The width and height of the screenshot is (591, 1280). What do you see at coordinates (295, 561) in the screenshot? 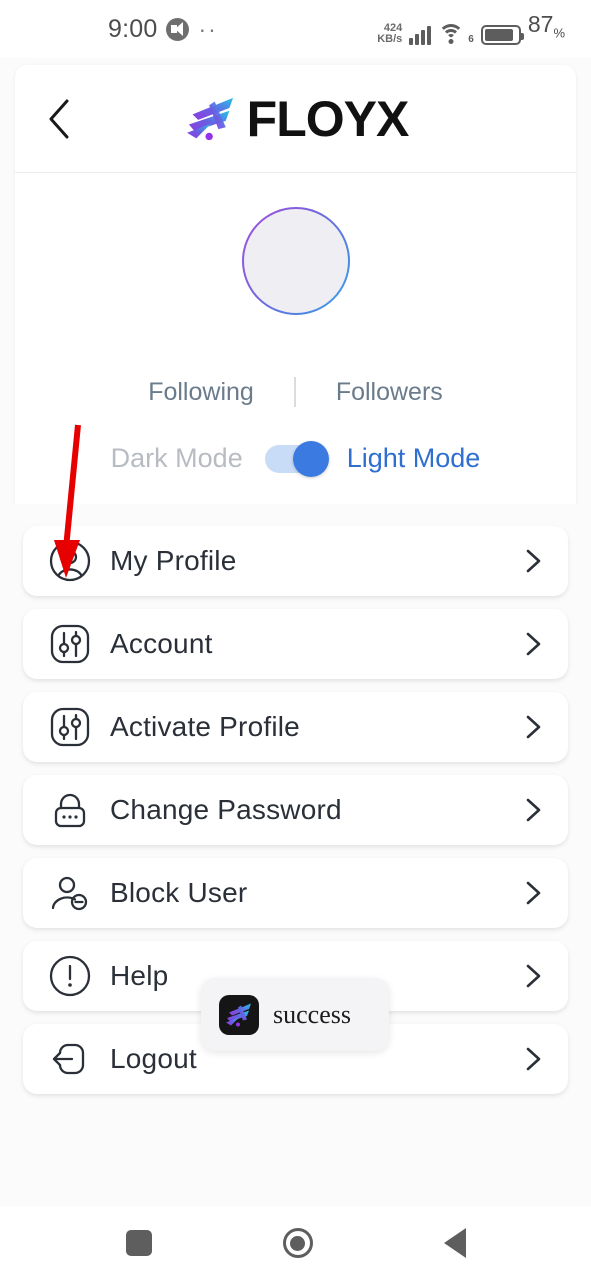
I see `menu-item-my-profile: My Profile` at bounding box center [295, 561].